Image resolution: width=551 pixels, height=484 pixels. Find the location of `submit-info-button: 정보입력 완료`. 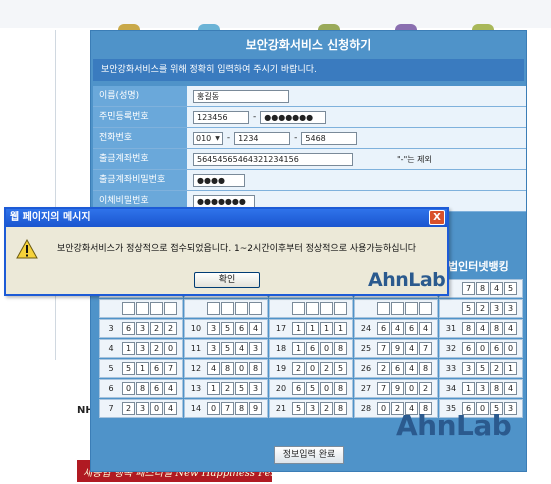

submit-info-button: 정보입력 완료 is located at coordinates (309, 455).